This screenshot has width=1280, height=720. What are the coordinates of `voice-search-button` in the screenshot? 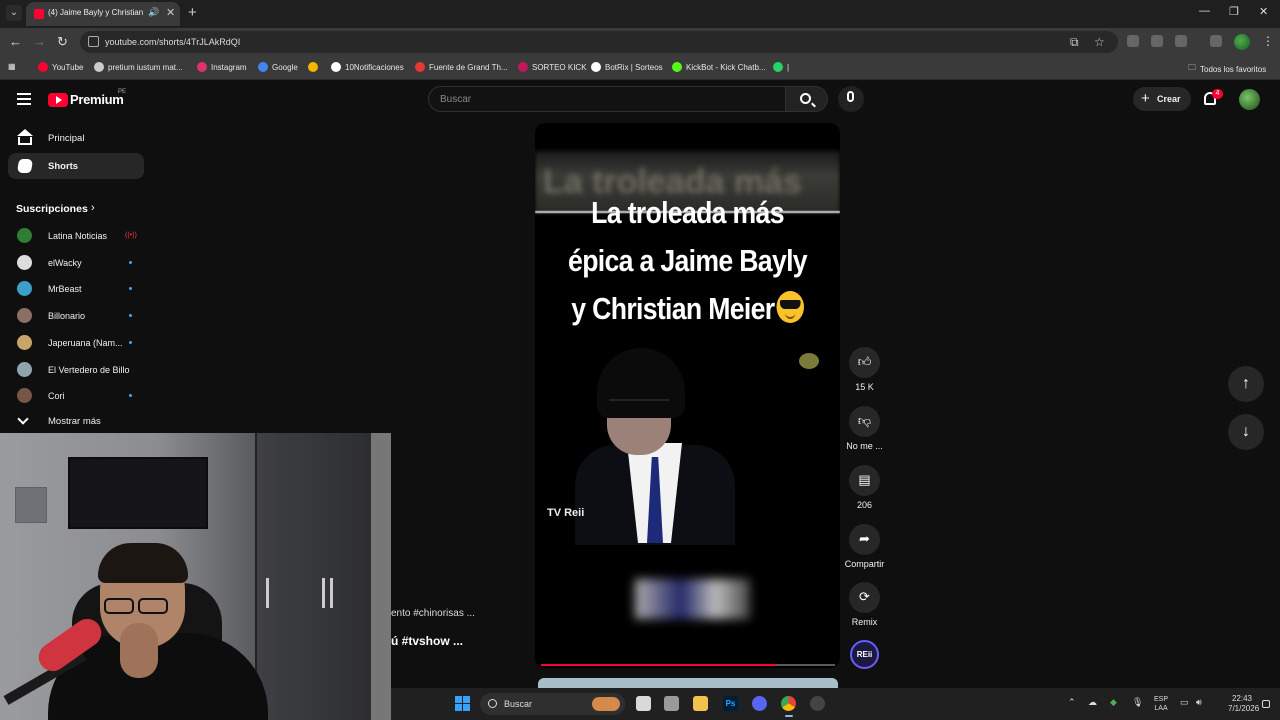 It's located at (851, 99).